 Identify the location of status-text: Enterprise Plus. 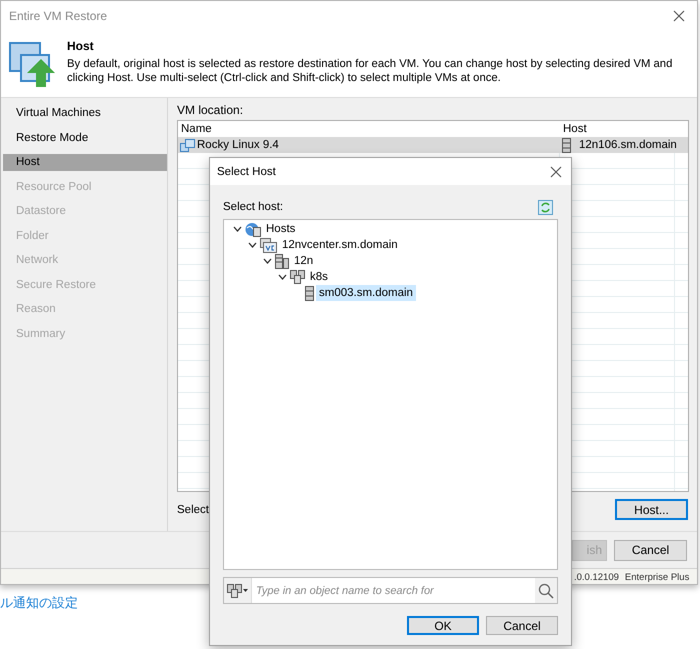
(657, 577).